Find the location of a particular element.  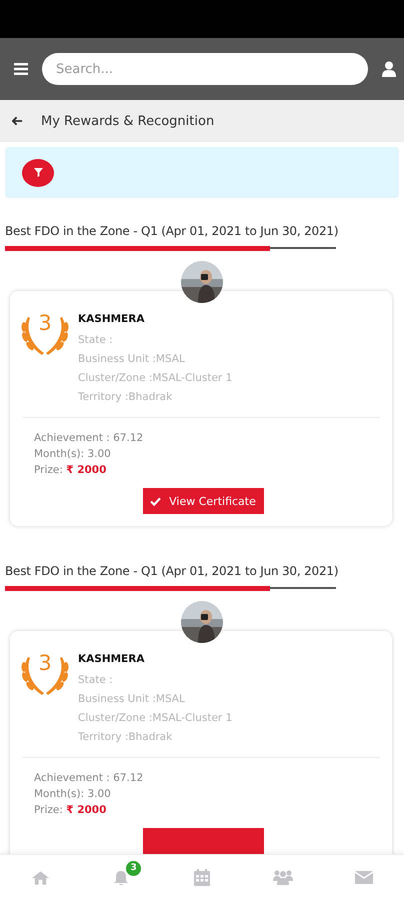

back-icon is located at coordinates (17, 121).